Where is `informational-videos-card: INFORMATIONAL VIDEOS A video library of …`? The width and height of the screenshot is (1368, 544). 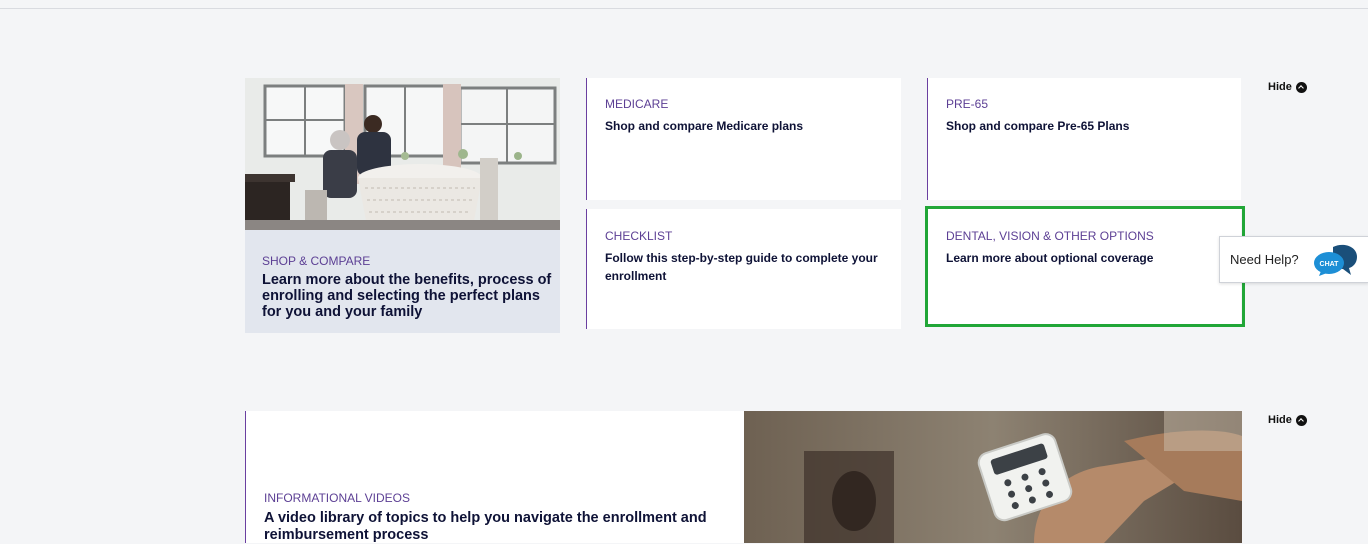 informational-videos-card: INFORMATIONAL VIDEOS A video library of … is located at coordinates (494, 477).